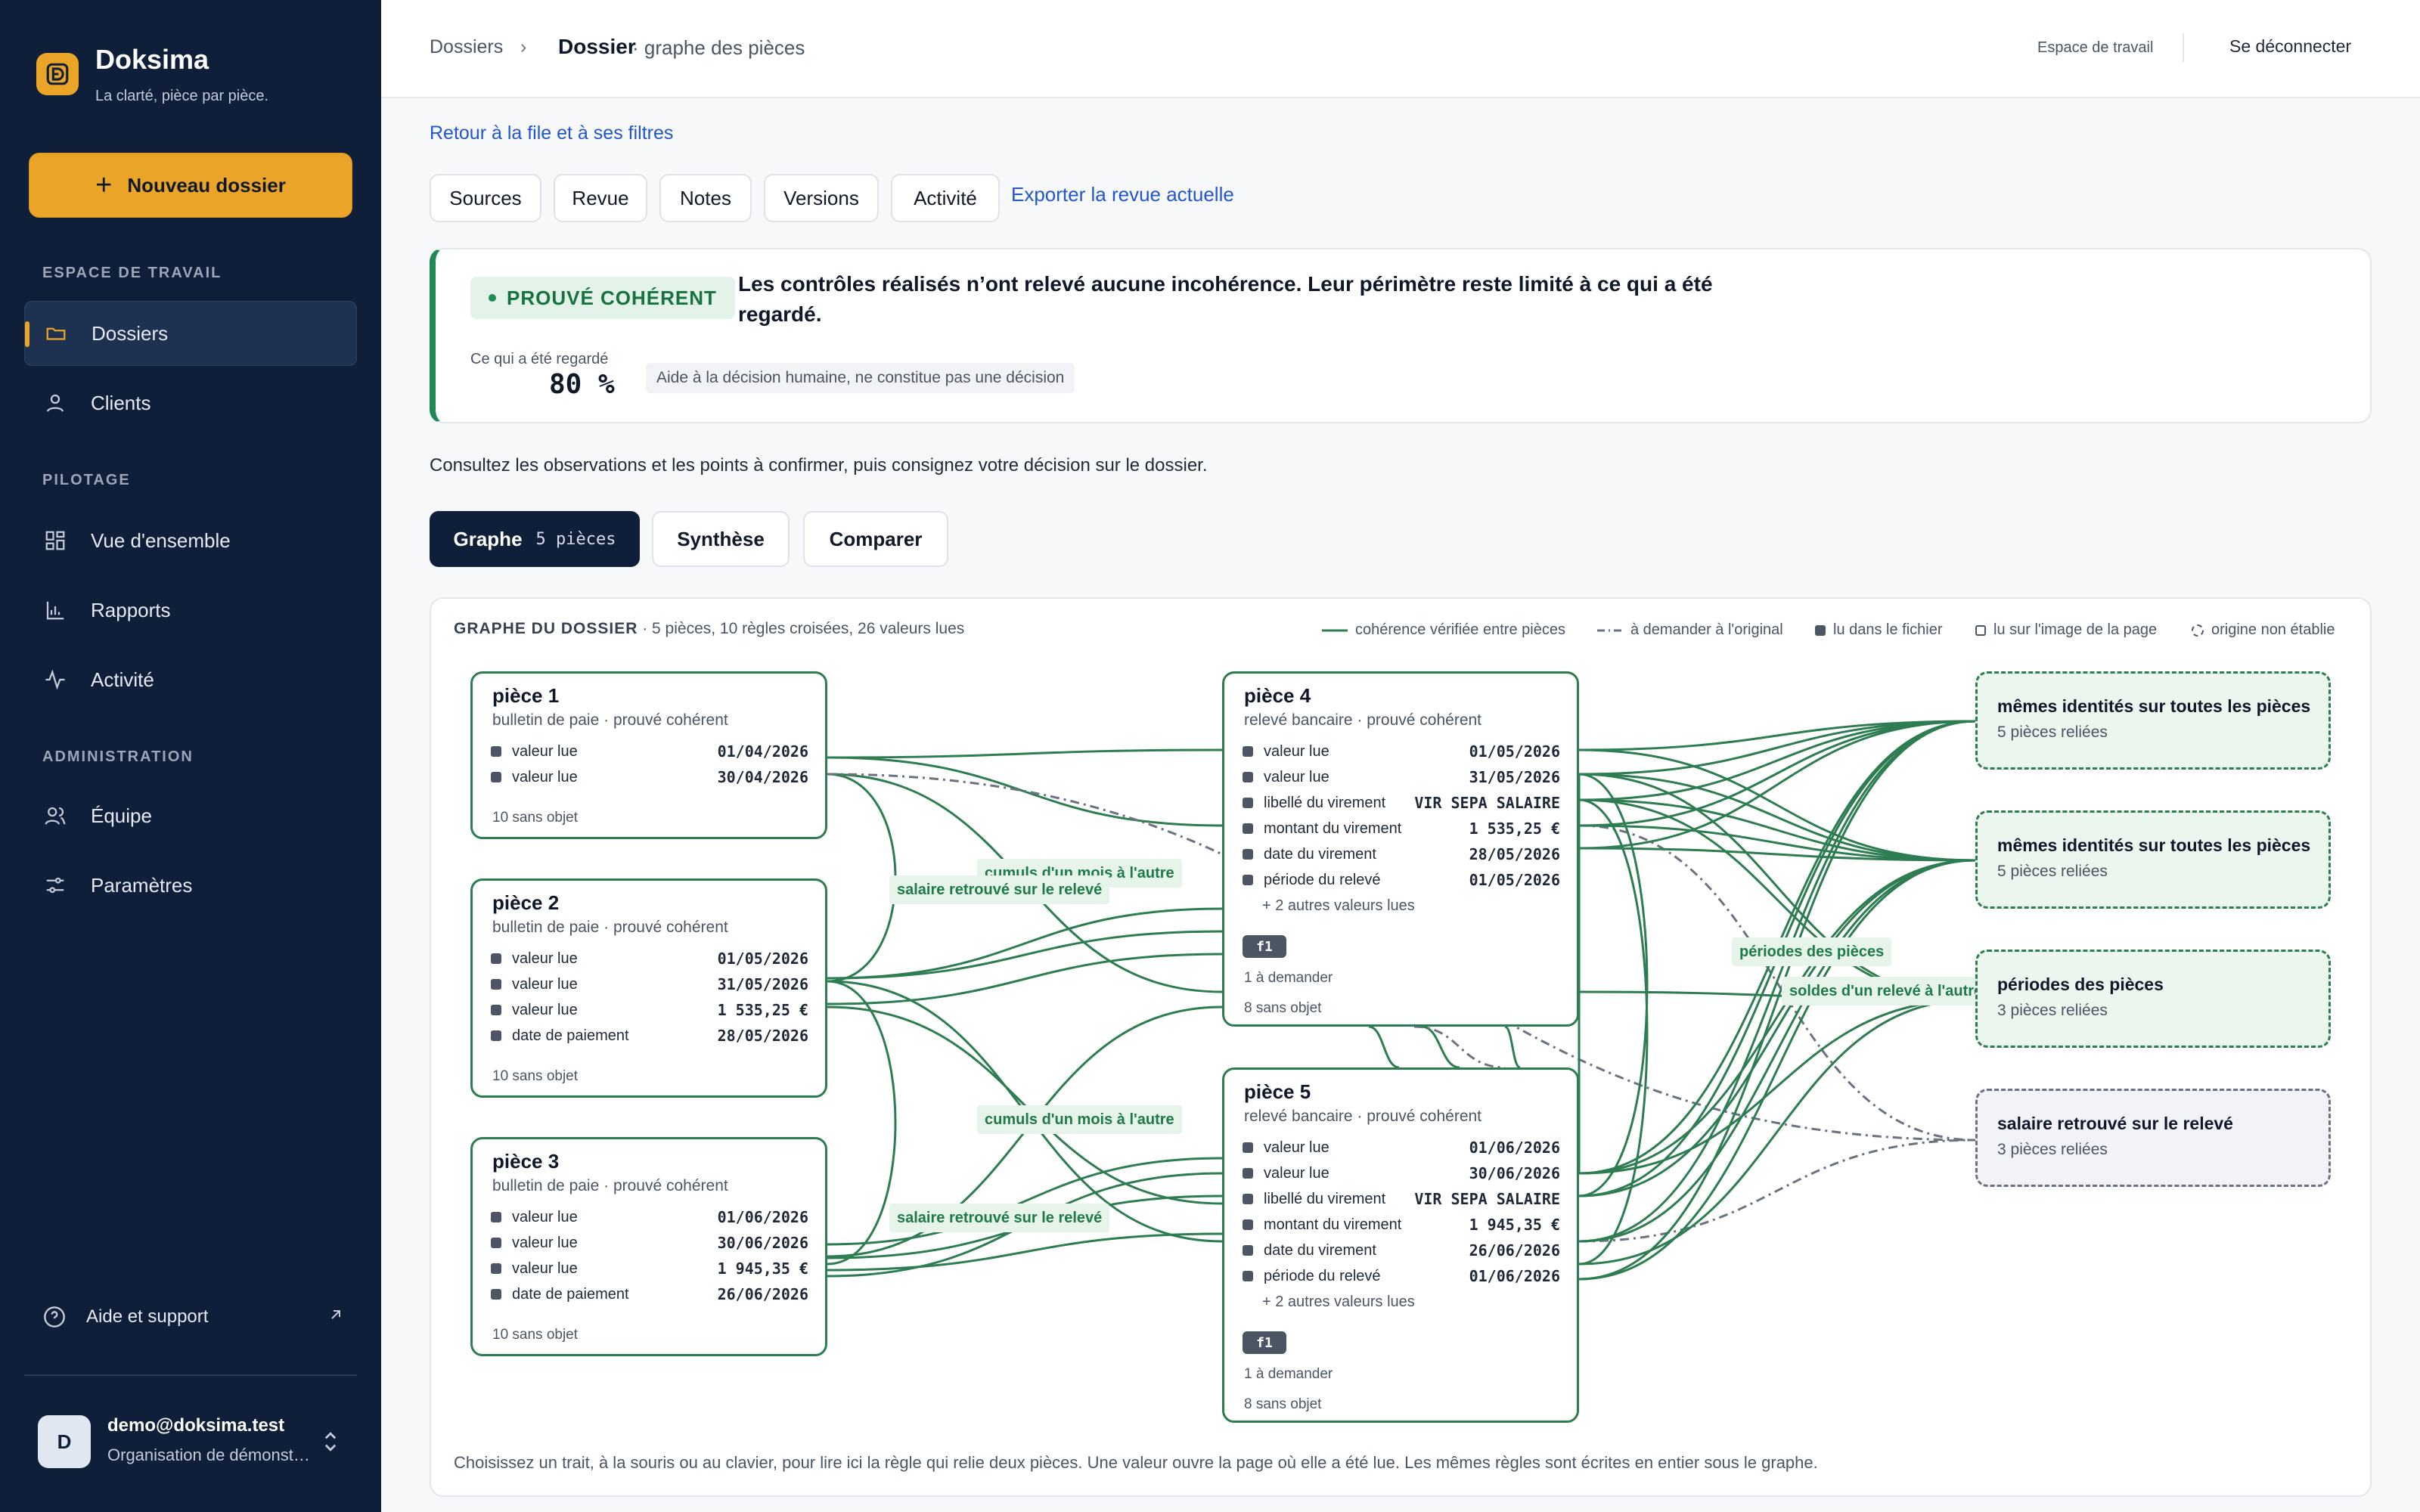 The image size is (2420, 1512). What do you see at coordinates (876, 539) in the screenshot?
I see `view-tab-compare: Comparer` at bounding box center [876, 539].